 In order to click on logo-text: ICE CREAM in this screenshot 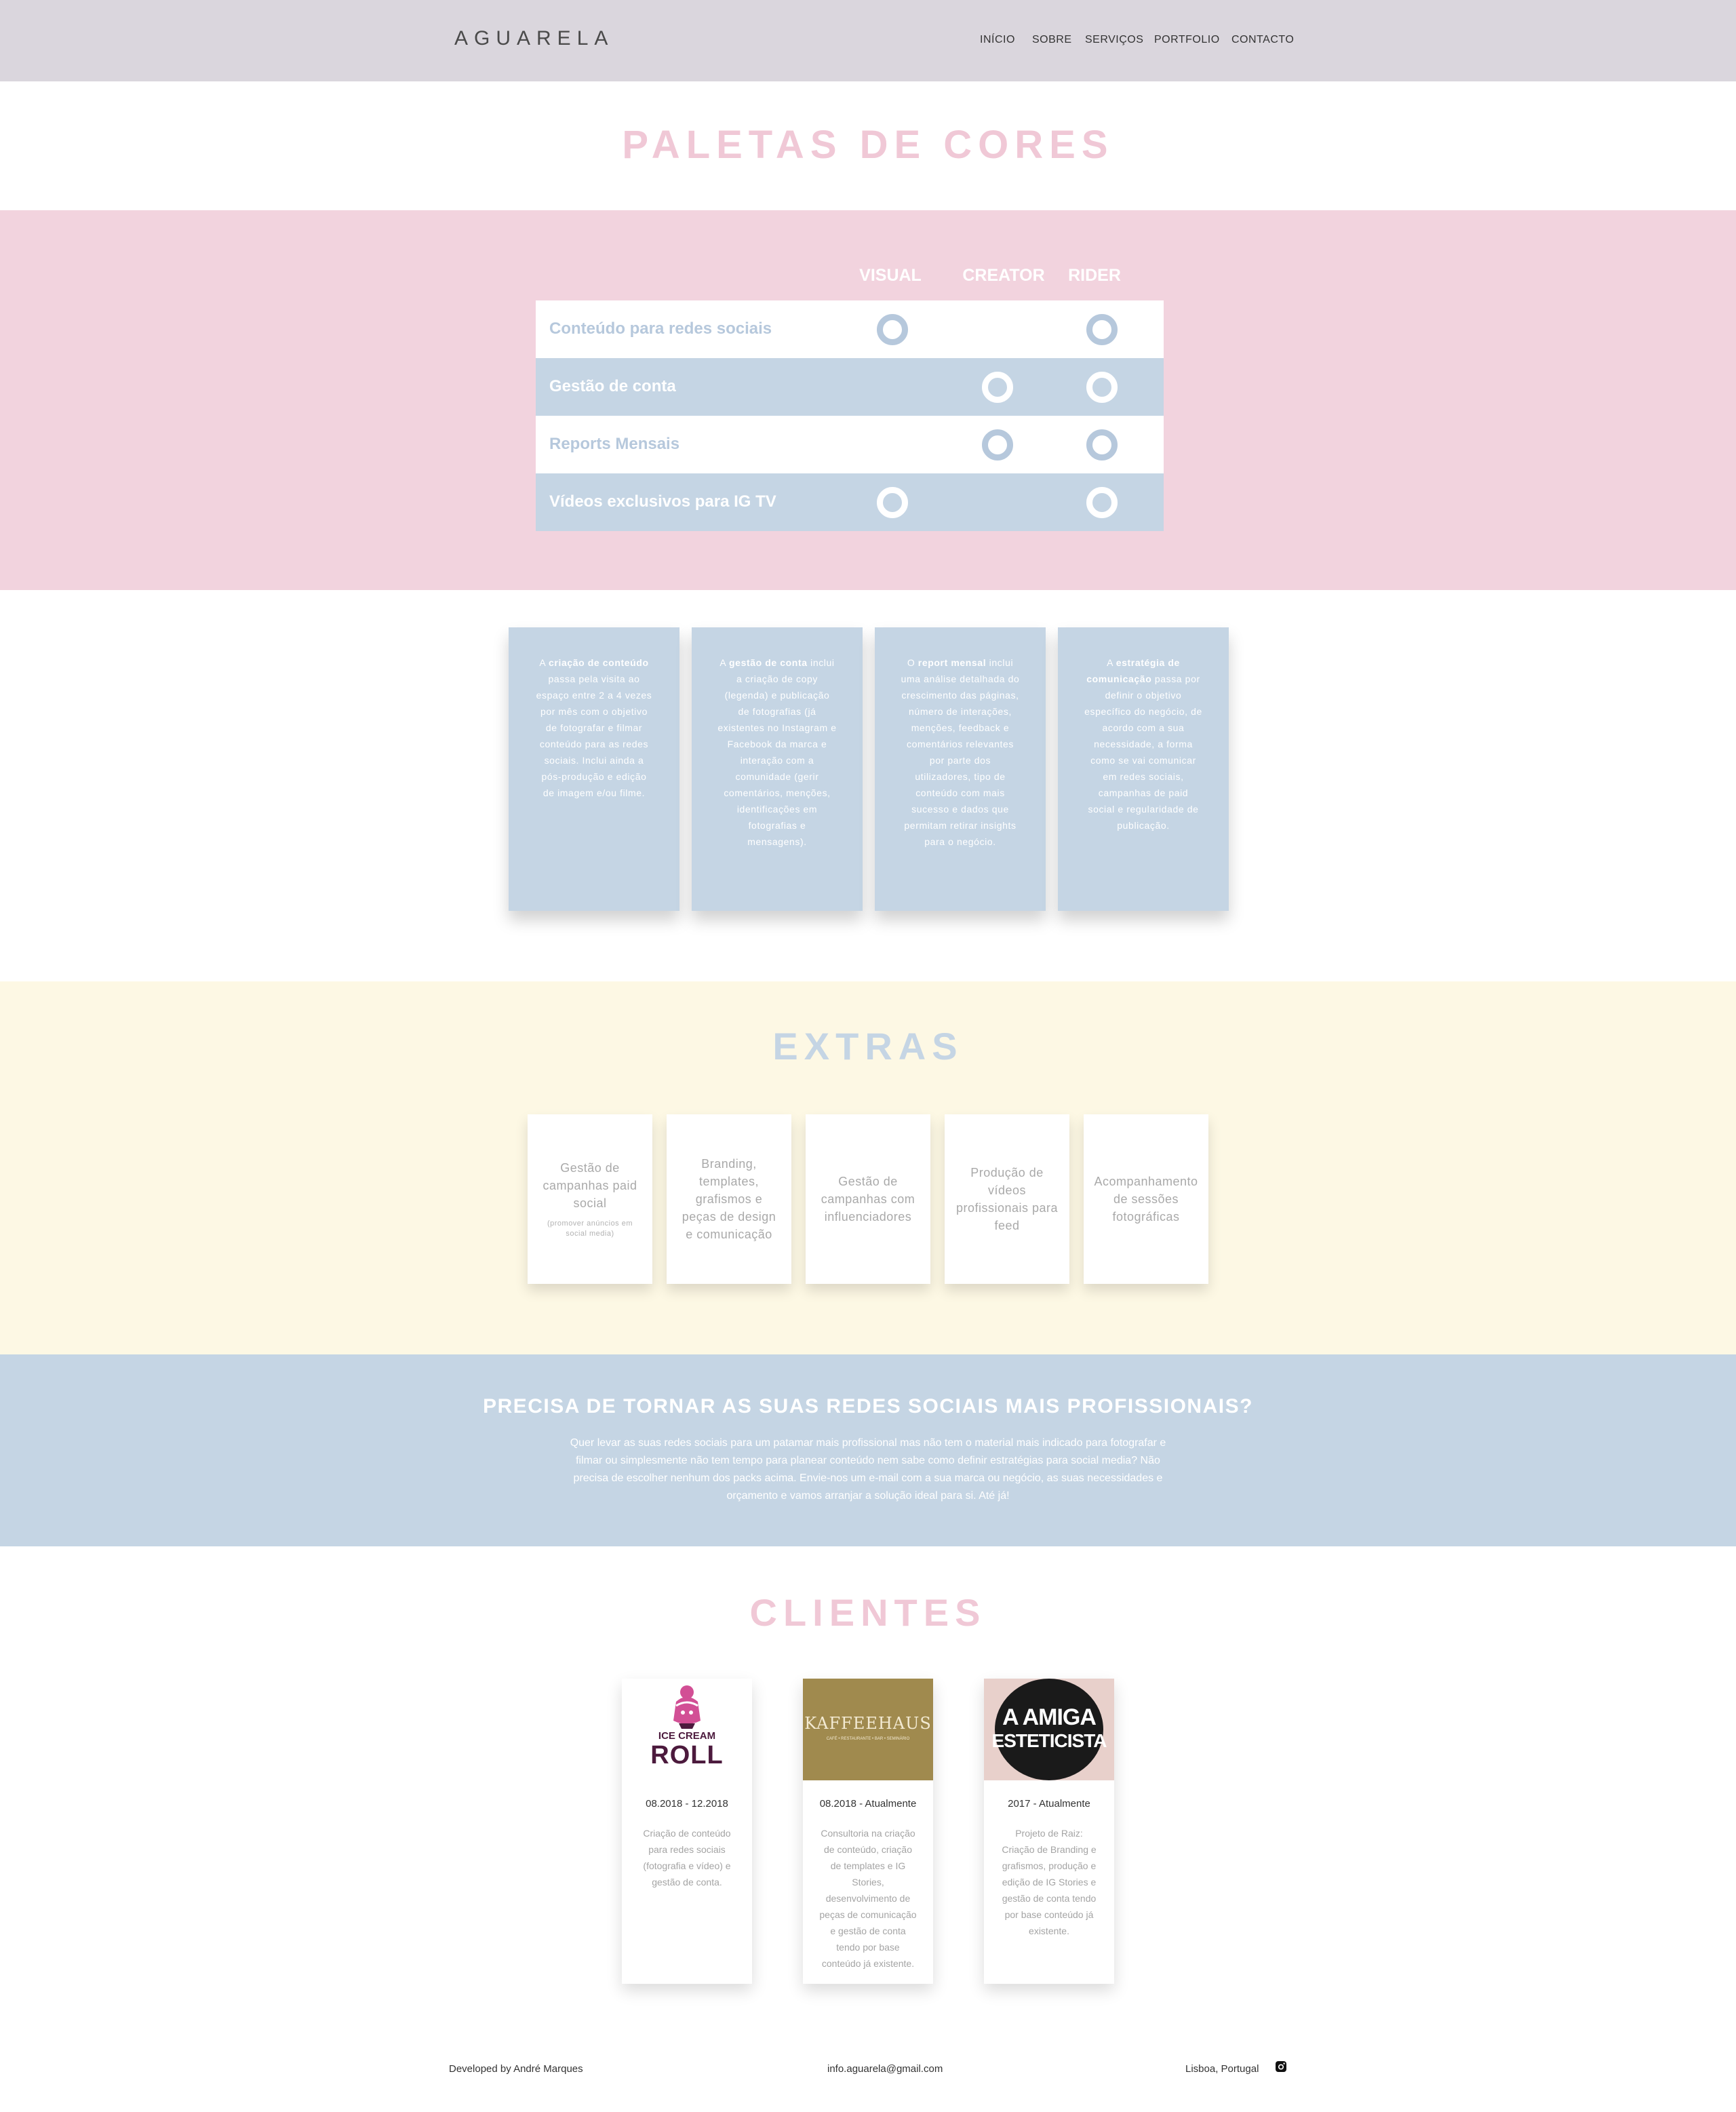, I will do `click(687, 1736)`.